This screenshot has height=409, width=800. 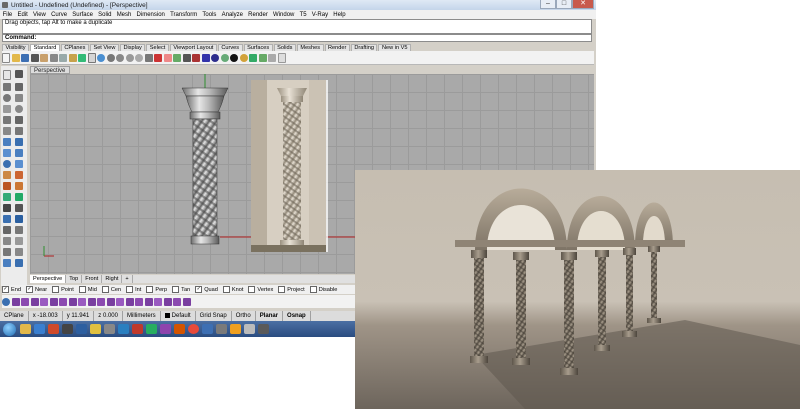 What do you see at coordinates (15, 57) in the screenshot?
I see `open-folder-icon` at bounding box center [15, 57].